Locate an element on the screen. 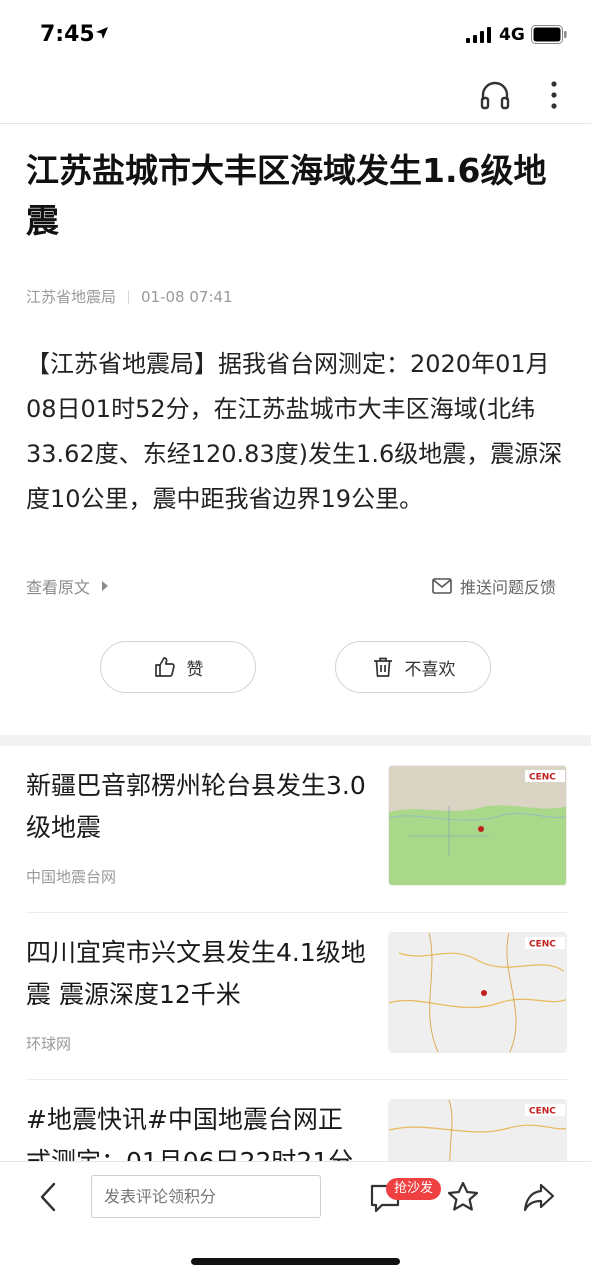 The width and height of the screenshot is (591, 1279). network-type: 4G is located at coordinates (512, 35).